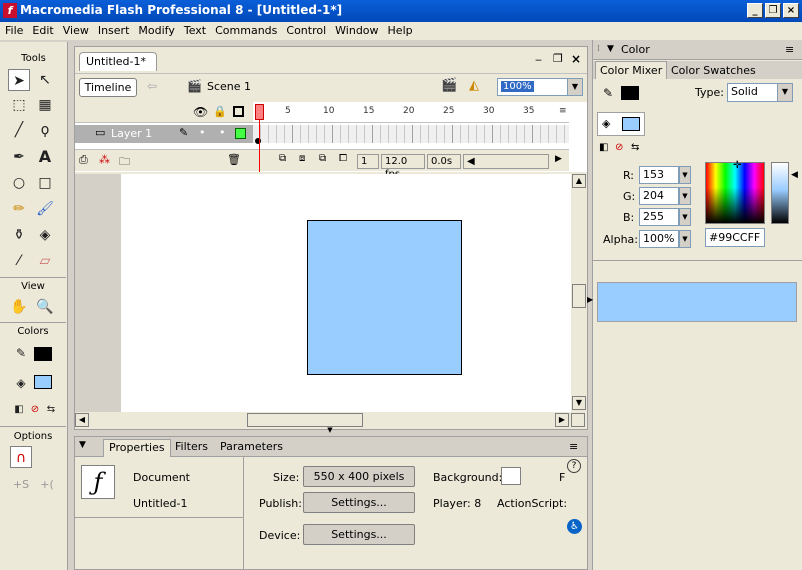 The image size is (802, 570). I want to click on center-frame-icon: ⧉, so click(282, 158).